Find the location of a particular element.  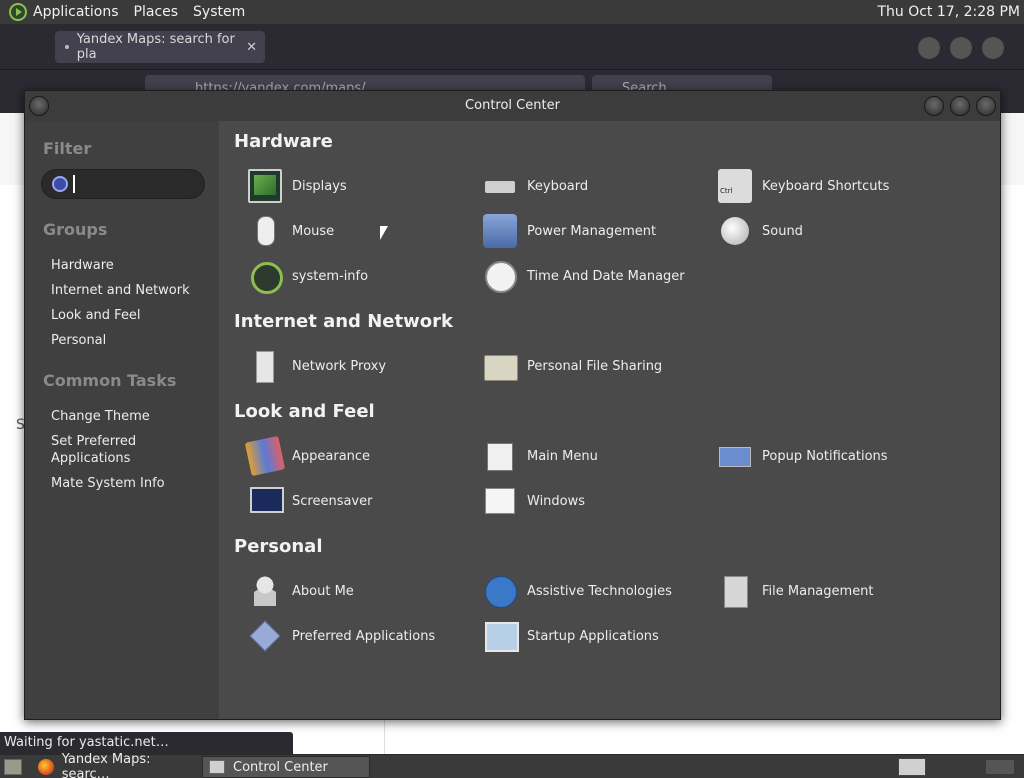

minimize-button is located at coordinates (934, 106).